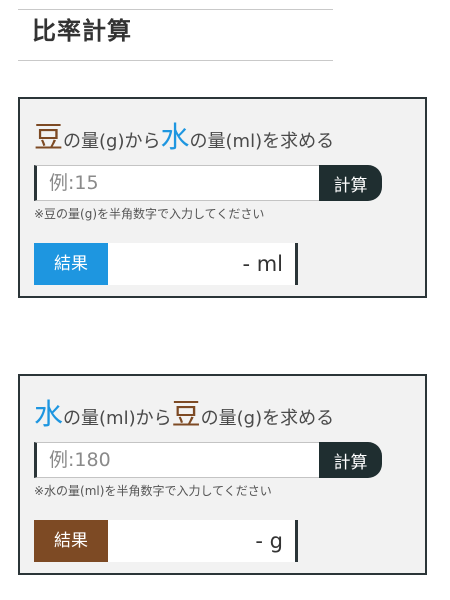  What do you see at coordinates (276, 541) in the screenshot?
I see `result-unit: g` at bounding box center [276, 541].